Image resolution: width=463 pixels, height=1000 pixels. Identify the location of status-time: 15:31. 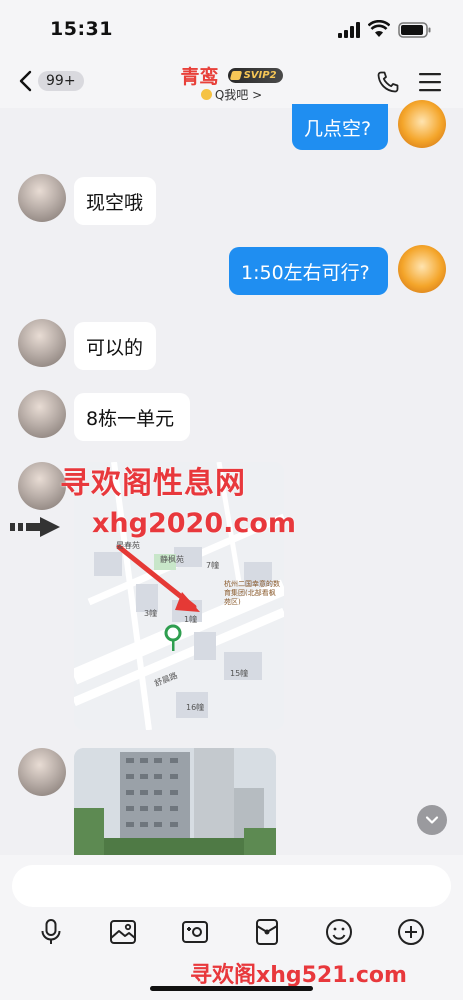
(81, 29).